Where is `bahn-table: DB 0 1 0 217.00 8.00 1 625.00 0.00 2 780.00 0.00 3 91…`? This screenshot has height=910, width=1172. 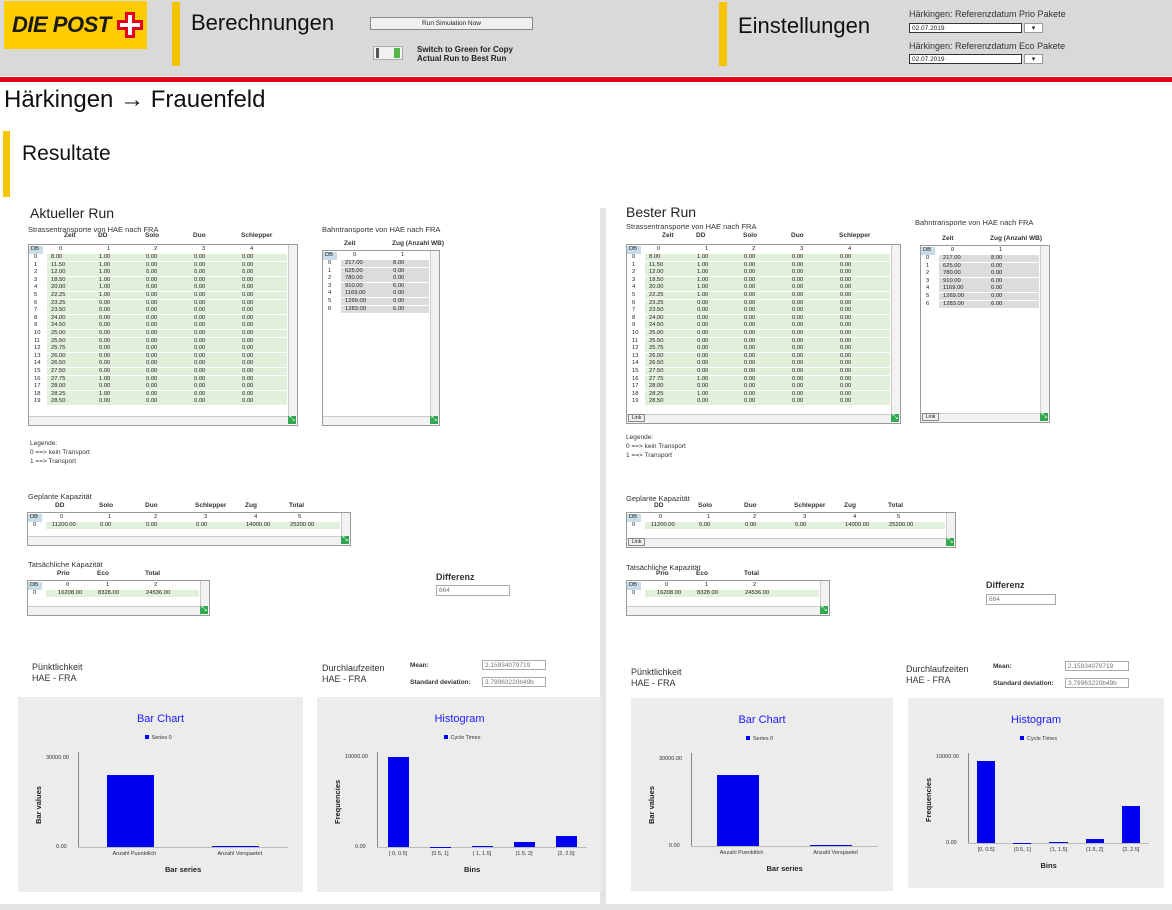
bahn-table: DB 0 1 0 217.00 8.00 1 625.00 0.00 2 780.00 0.00 3 91… is located at coordinates (381, 338).